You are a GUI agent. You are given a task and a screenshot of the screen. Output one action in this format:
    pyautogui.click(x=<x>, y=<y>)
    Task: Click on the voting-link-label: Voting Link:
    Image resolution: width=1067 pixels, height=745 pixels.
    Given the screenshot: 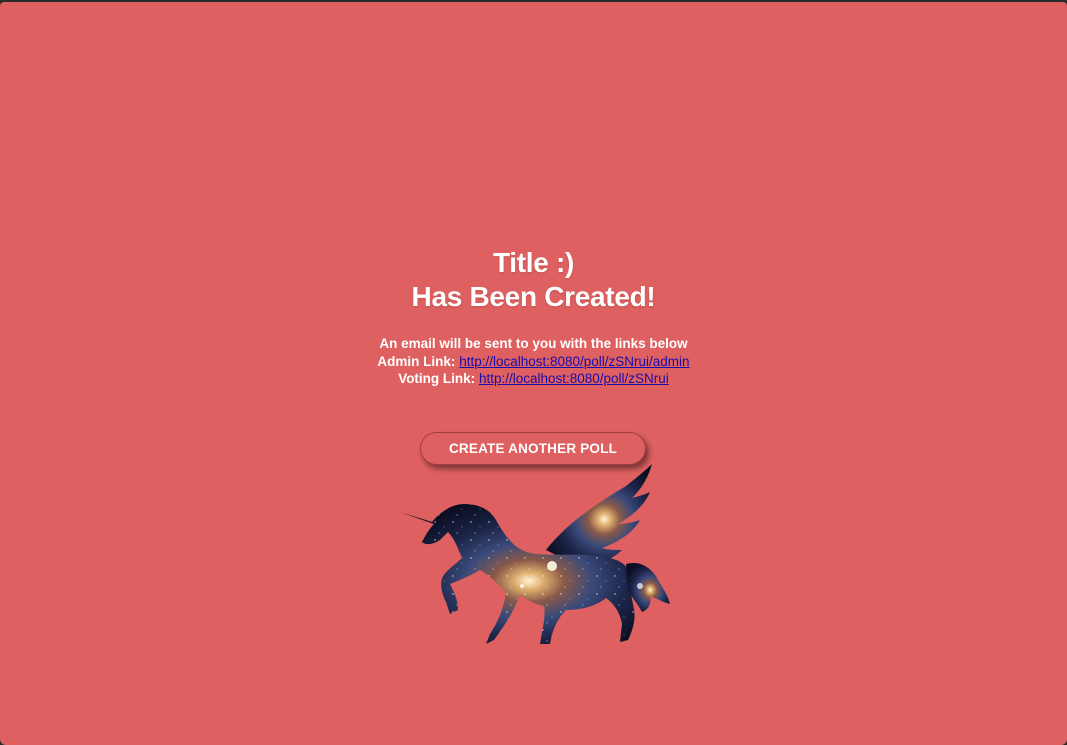 What is the action you would take?
    pyautogui.click(x=437, y=378)
    